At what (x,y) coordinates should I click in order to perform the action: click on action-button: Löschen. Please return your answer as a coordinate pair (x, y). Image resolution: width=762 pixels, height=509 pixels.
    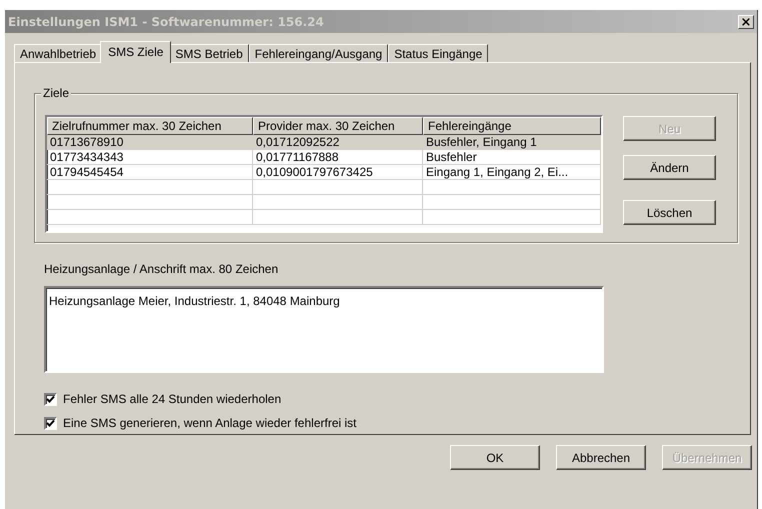
    Looking at the image, I should click on (669, 212).